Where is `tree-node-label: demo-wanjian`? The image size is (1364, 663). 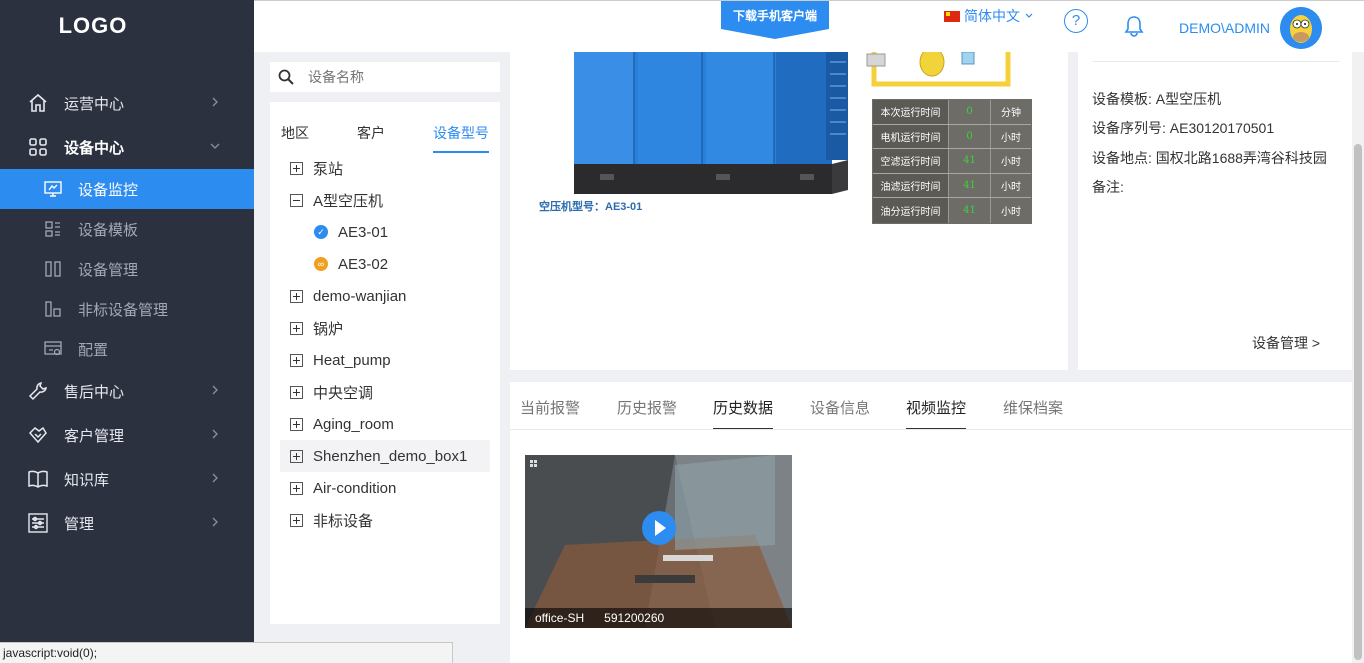 tree-node-label: demo-wanjian is located at coordinates (360, 296).